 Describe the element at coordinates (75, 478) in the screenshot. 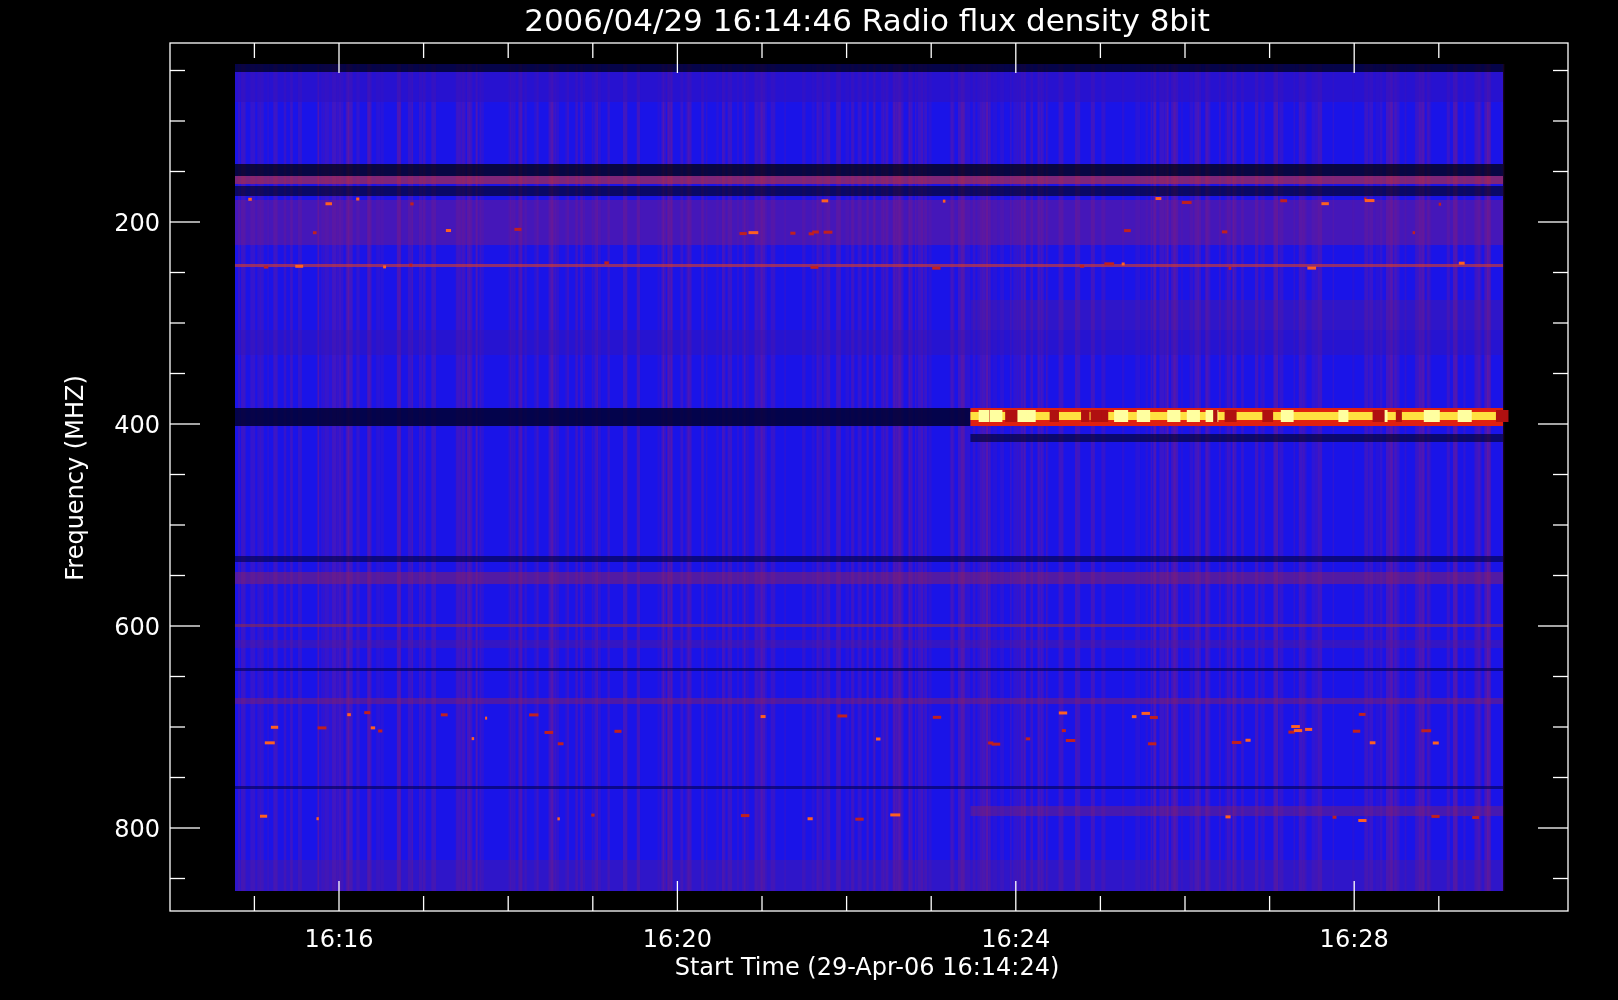

I see `y-axis-label: Frequency (MHZ)` at that location.